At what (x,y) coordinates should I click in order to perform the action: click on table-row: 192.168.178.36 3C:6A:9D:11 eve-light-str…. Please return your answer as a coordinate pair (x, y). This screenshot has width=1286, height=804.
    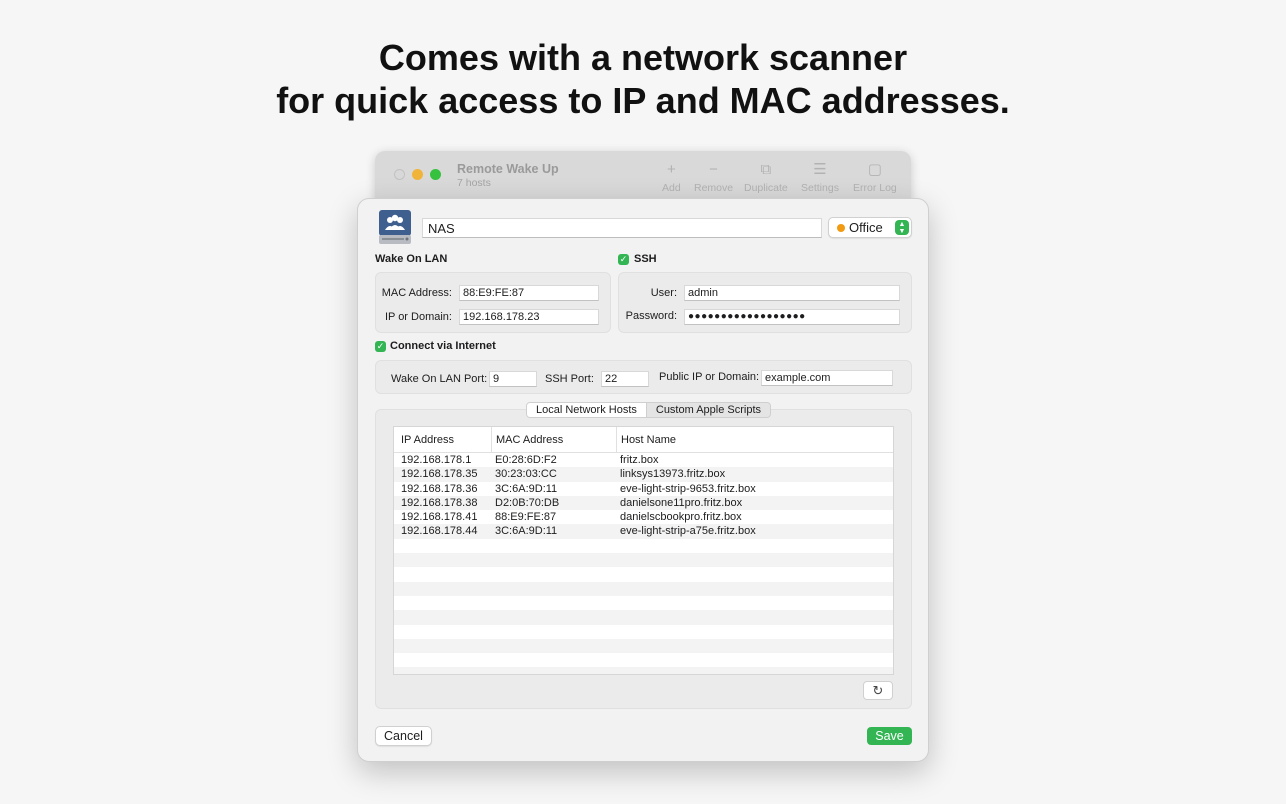
    Looking at the image, I should click on (643, 489).